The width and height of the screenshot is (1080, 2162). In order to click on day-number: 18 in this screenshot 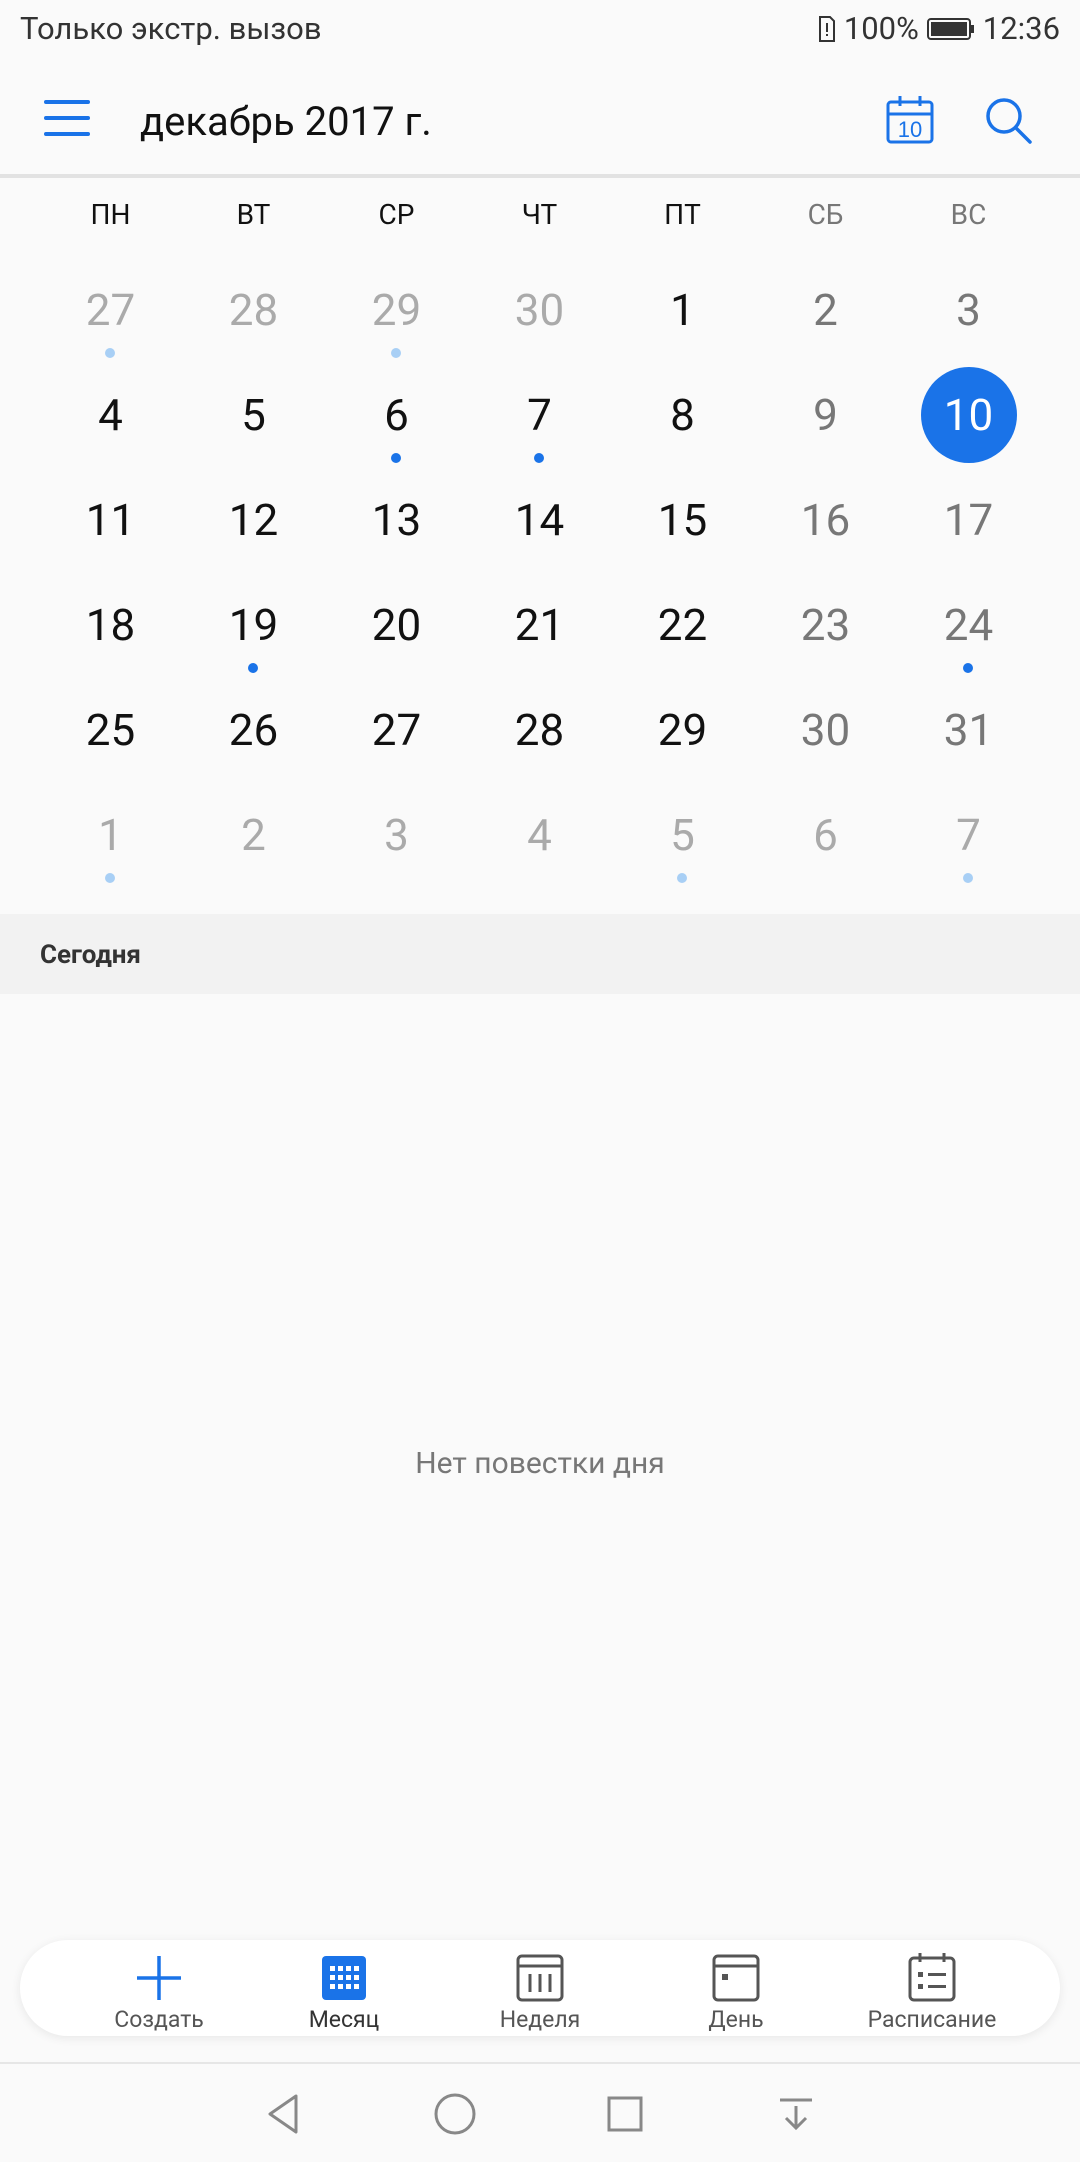, I will do `click(110, 625)`.